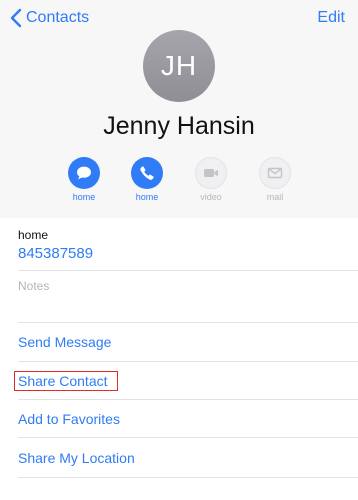 This screenshot has width=358, height=500. What do you see at coordinates (211, 197) in the screenshot?
I see `video-action-label: video` at bounding box center [211, 197].